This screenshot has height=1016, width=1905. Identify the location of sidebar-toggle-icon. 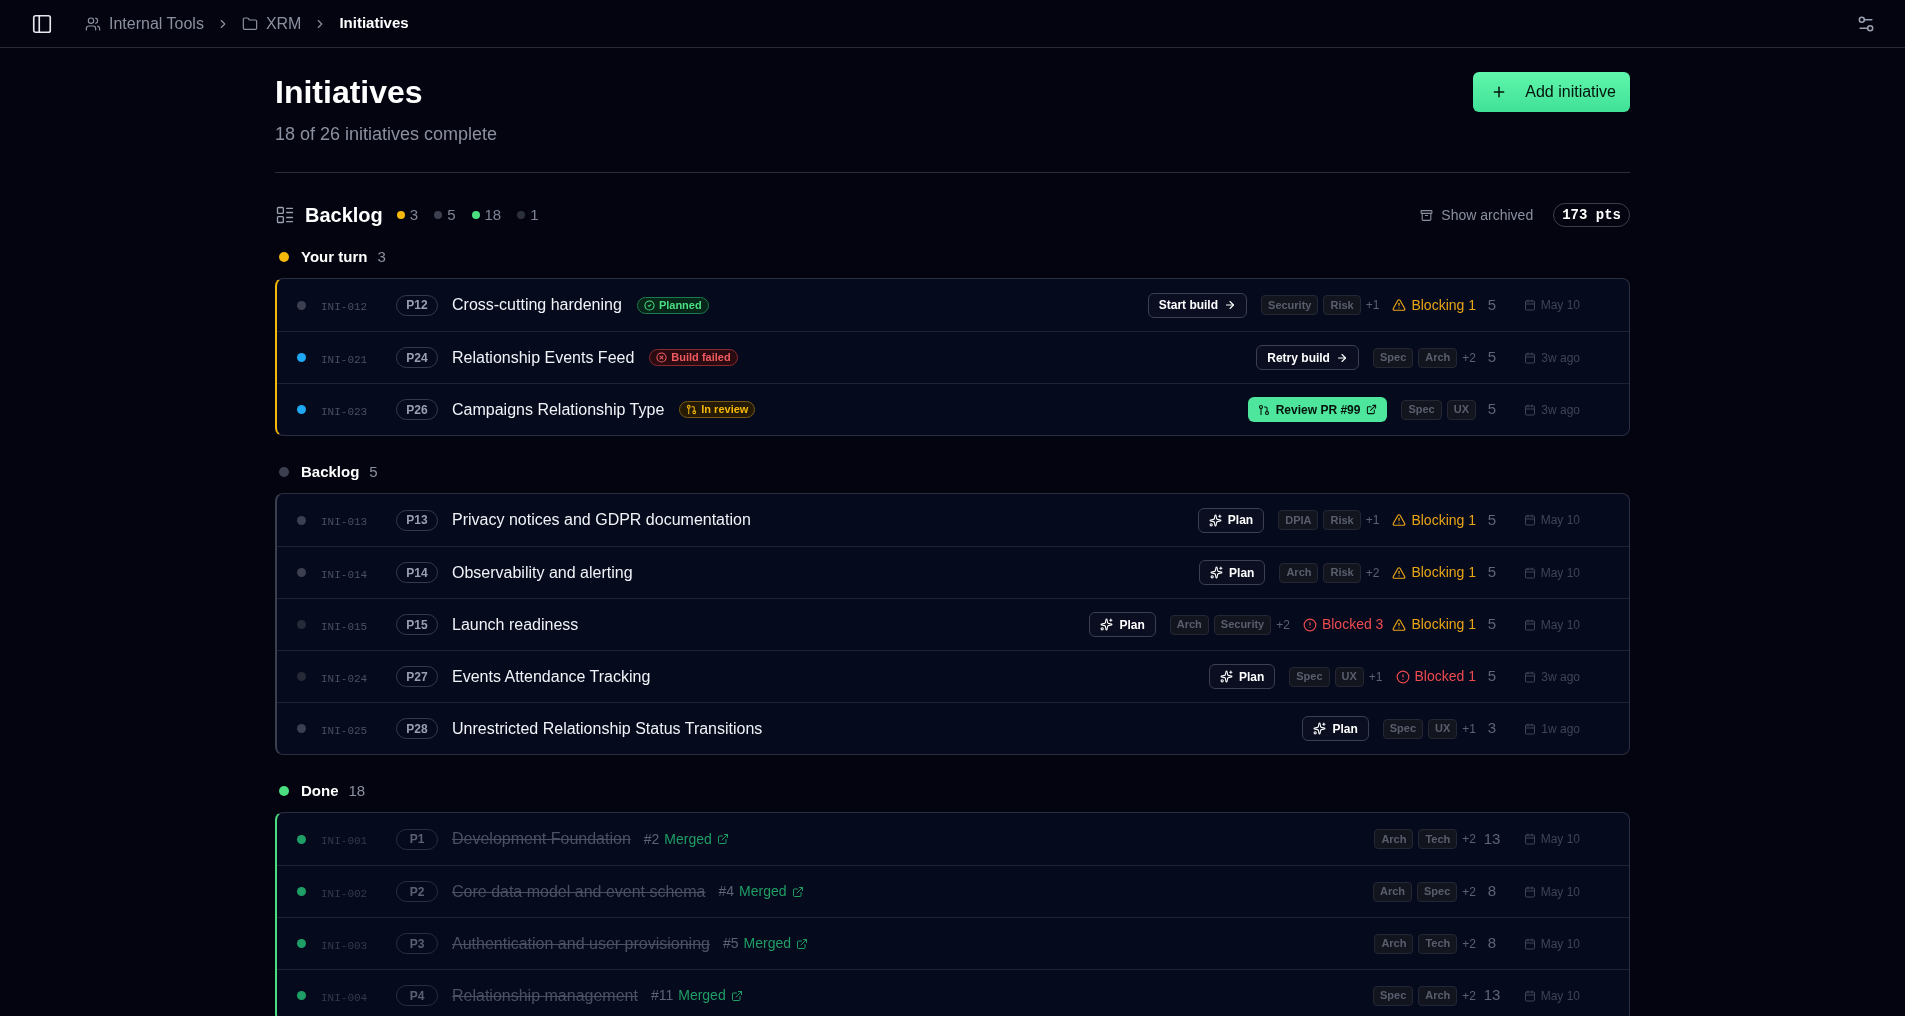
(42, 23).